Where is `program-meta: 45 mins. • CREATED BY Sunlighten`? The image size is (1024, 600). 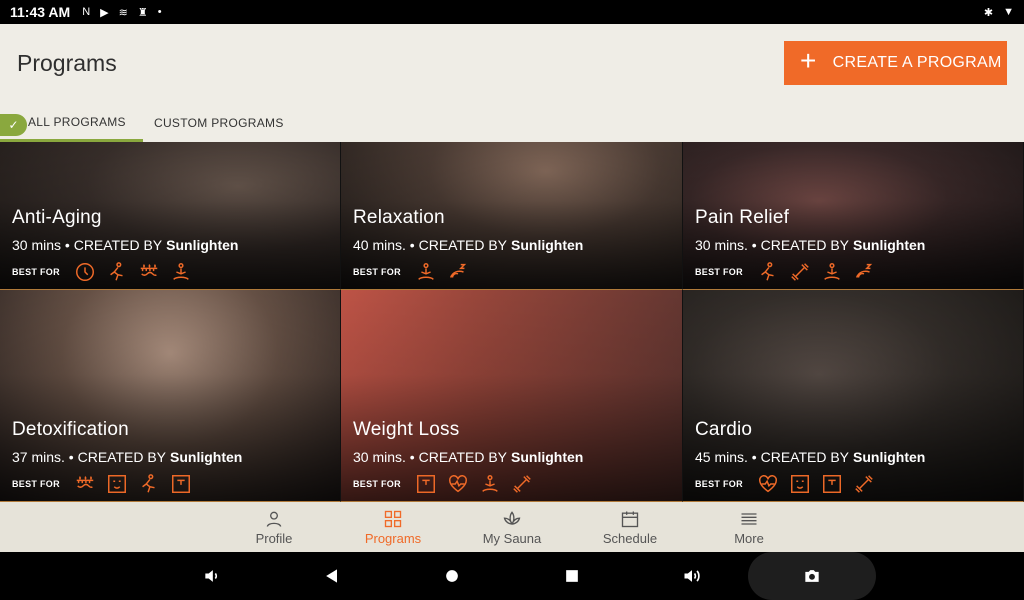
program-meta: 45 mins. • CREATED BY Sunlighten is located at coordinates (810, 457).